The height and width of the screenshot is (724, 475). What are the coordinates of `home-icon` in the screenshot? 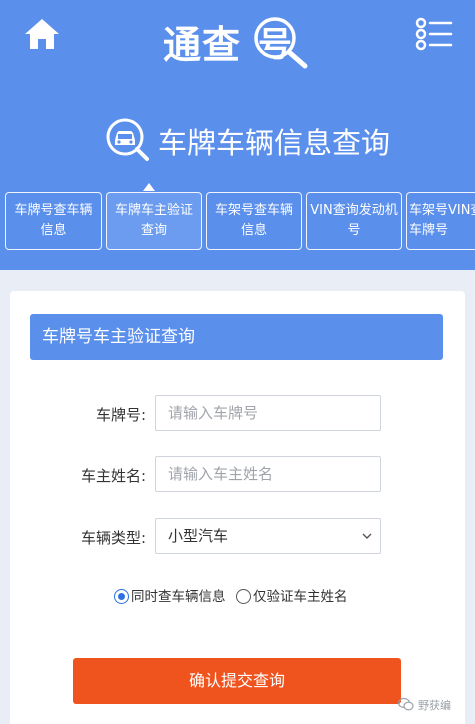 It's located at (42, 34).